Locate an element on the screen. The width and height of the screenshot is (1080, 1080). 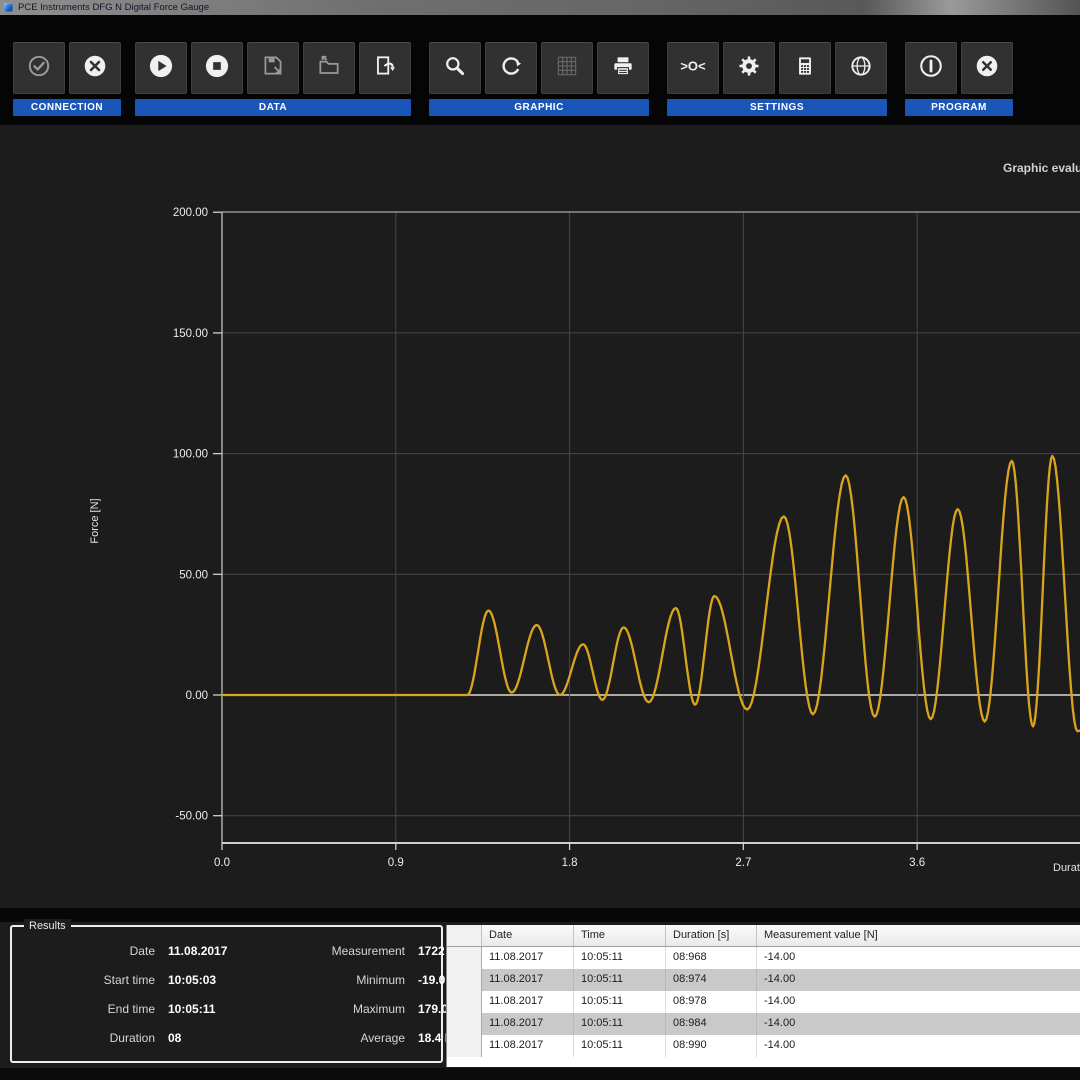
magnifier-icon is located at coordinates (455, 68).